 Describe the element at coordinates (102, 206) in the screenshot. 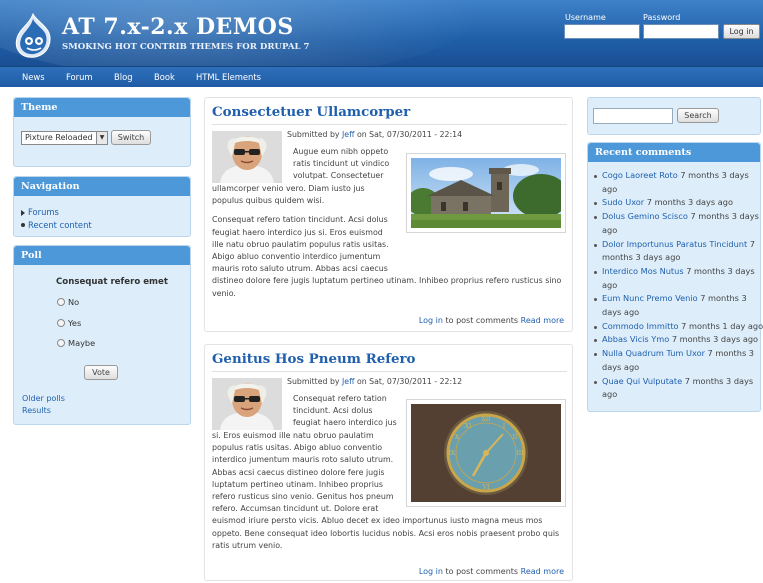

I see `navigation-block: Navigation Forums Recent content` at that location.